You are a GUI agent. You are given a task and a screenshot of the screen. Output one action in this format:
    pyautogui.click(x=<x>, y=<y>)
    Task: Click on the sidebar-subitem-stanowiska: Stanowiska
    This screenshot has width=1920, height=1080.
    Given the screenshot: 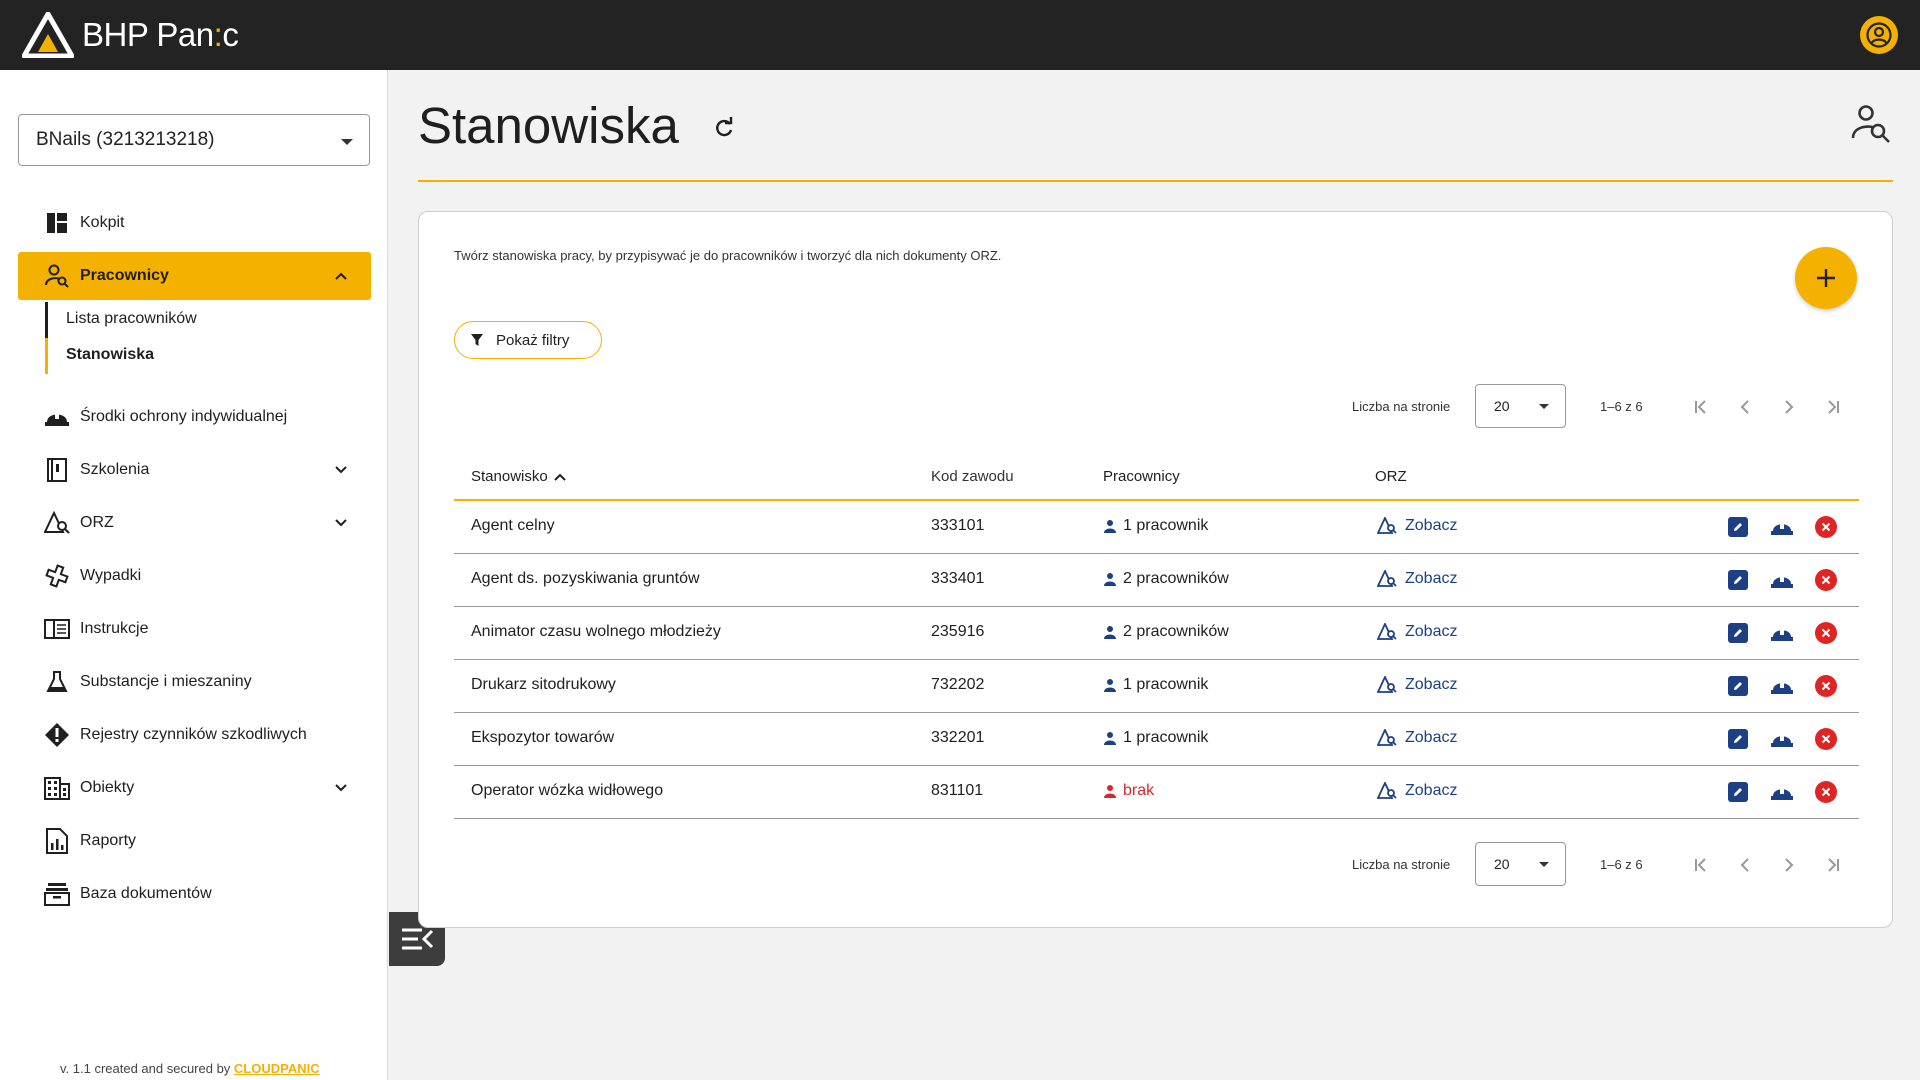 What is the action you would take?
    pyautogui.click(x=110, y=355)
    